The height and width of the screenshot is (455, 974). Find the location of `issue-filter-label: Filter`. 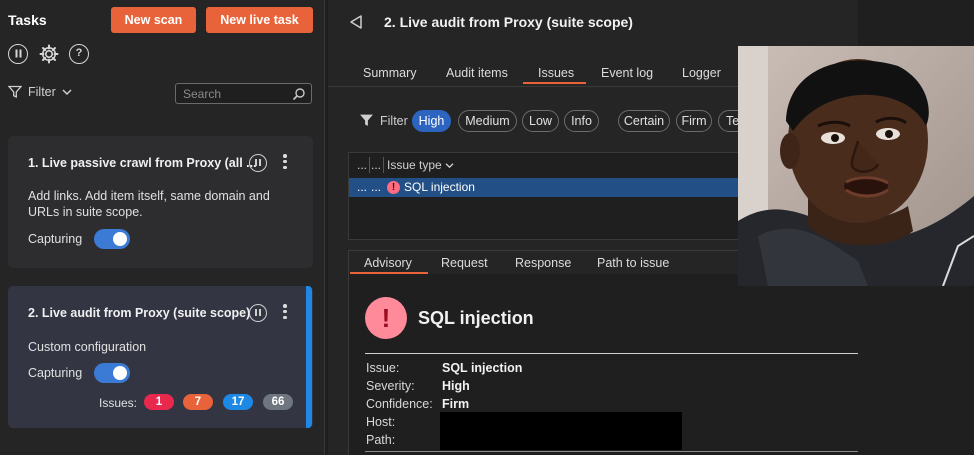

issue-filter-label: Filter is located at coordinates (394, 120).